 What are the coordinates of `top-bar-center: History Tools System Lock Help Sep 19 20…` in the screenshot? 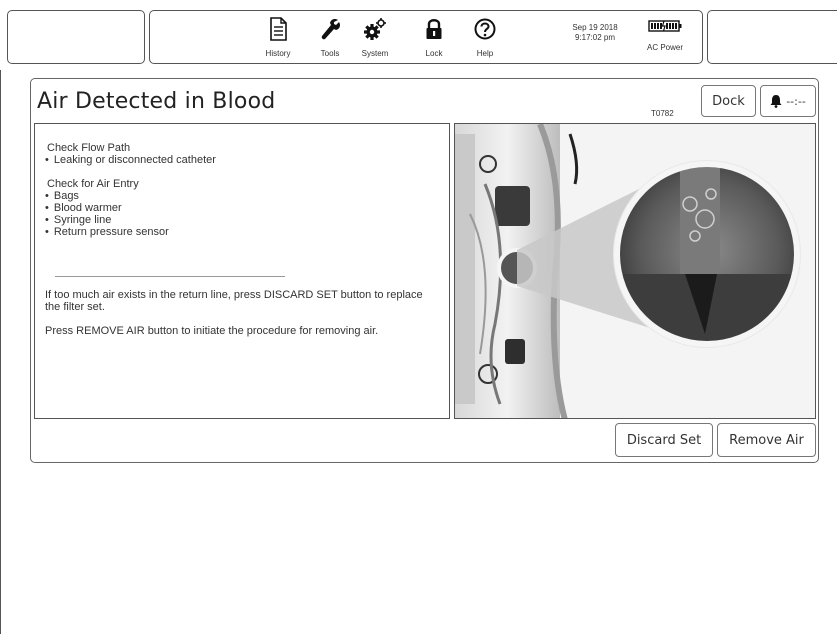 It's located at (426, 37).